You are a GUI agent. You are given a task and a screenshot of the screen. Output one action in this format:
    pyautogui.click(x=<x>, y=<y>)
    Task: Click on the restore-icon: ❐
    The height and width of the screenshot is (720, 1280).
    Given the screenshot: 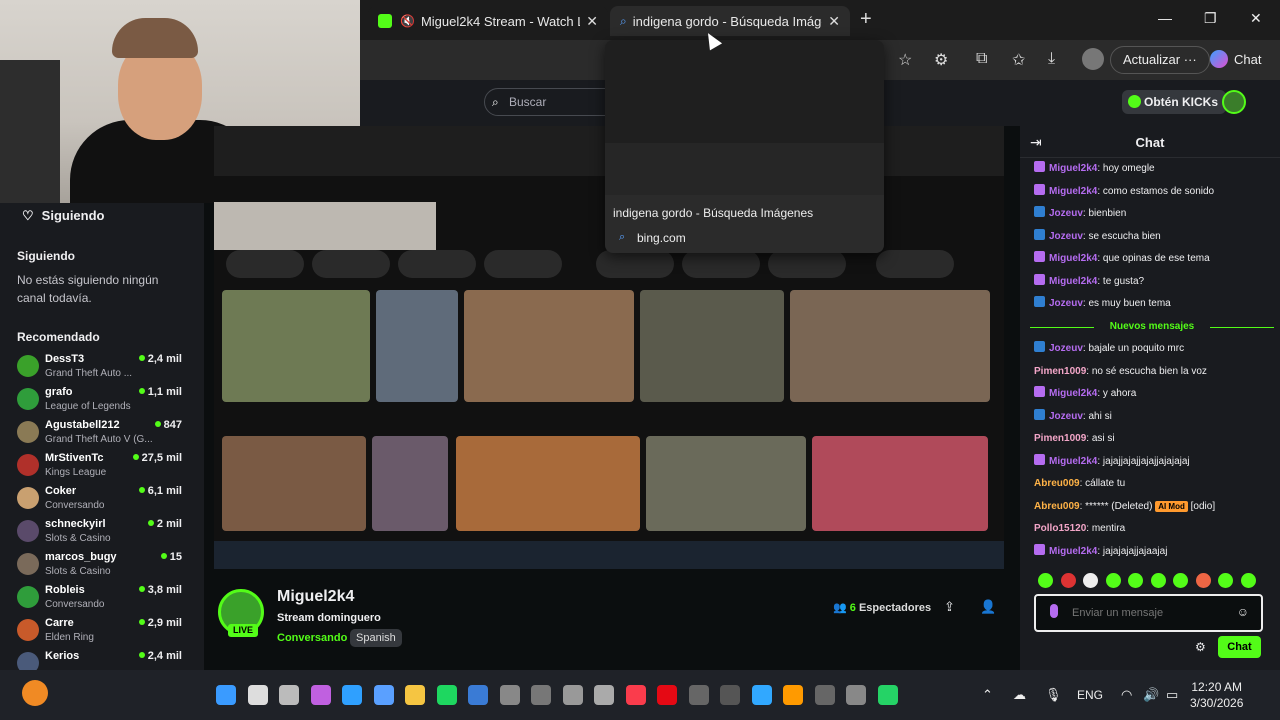 What is the action you would take?
    pyautogui.click(x=1210, y=18)
    